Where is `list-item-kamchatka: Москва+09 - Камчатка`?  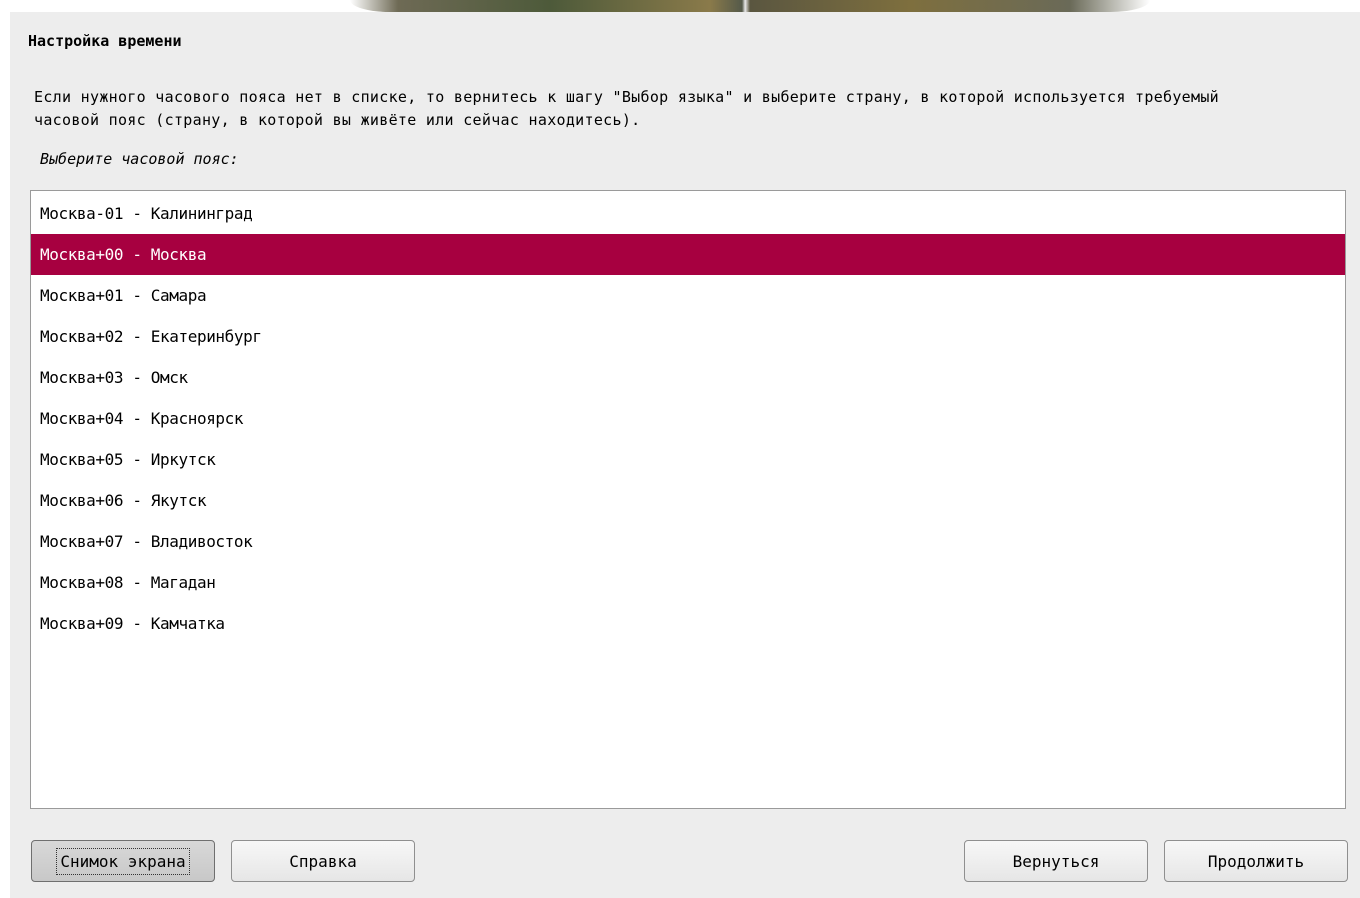
list-item-kamchatka: Москва+09 - Камчатка is located at coordinates (688, 623).